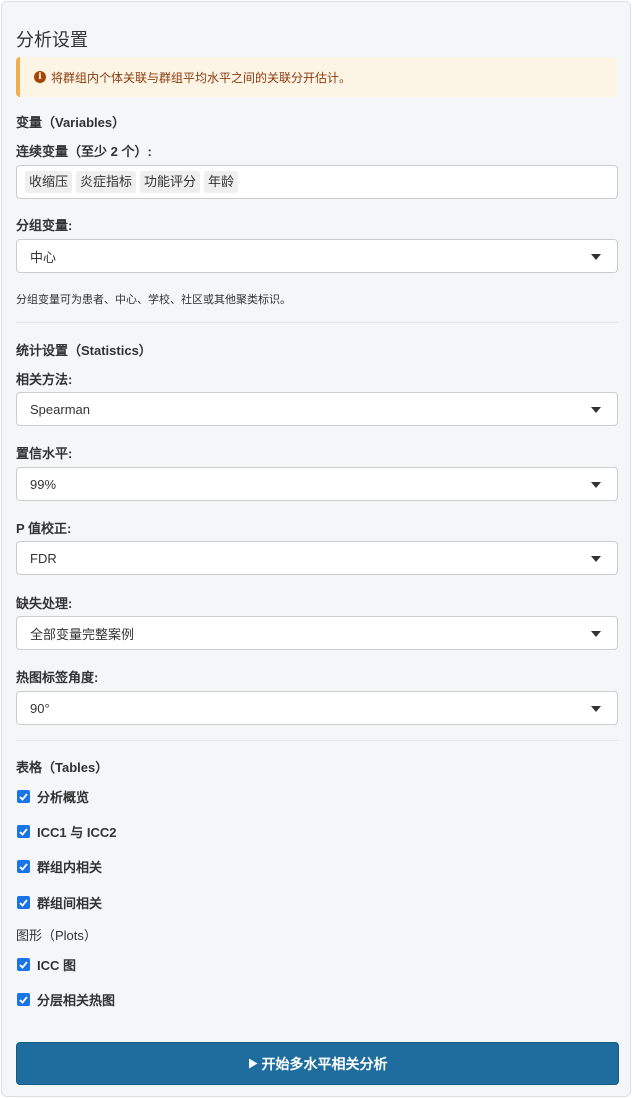  What do you see at coordinates (317, 484) in the screenshot?
I see `confidence-level-select: 99%` at bounding box center [317, 484].